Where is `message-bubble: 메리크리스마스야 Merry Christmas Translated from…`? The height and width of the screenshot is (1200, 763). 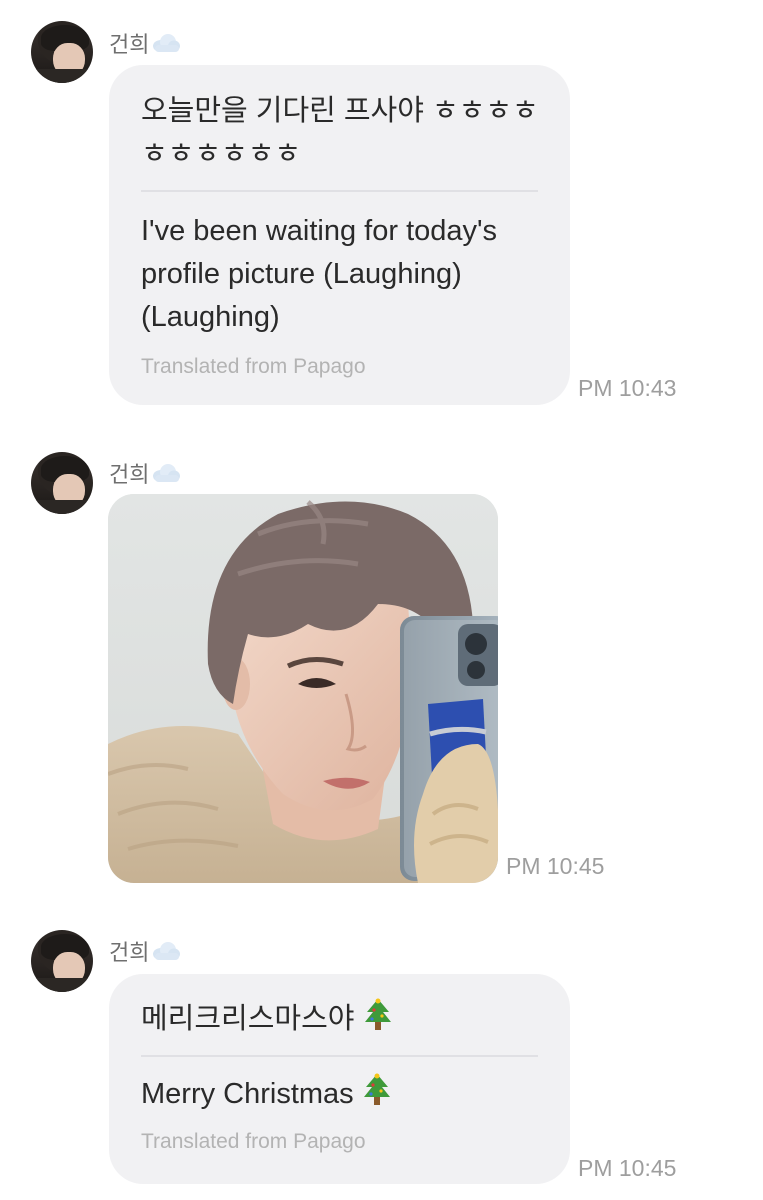
message-bubble: 메리크리스마스야 Merry Christmas Translated from… is located at coordinates (339, 1079).